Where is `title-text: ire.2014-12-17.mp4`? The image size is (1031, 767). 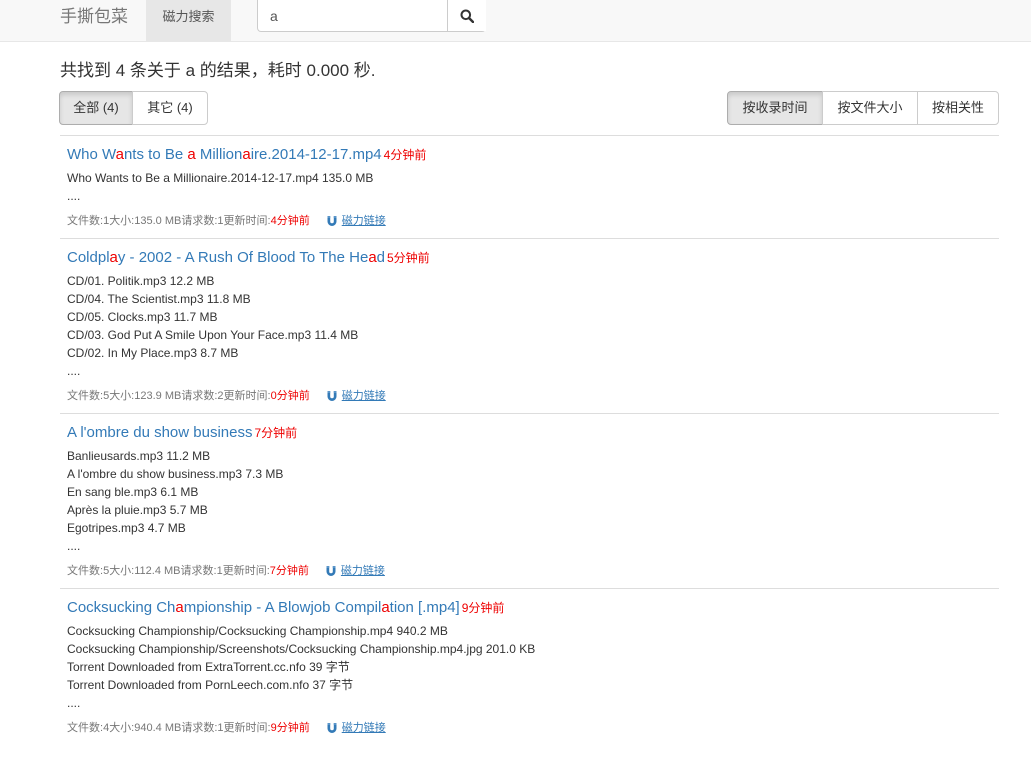
title-text: ire.2014-12-17.mp4 is located at coordinates (316, 154).